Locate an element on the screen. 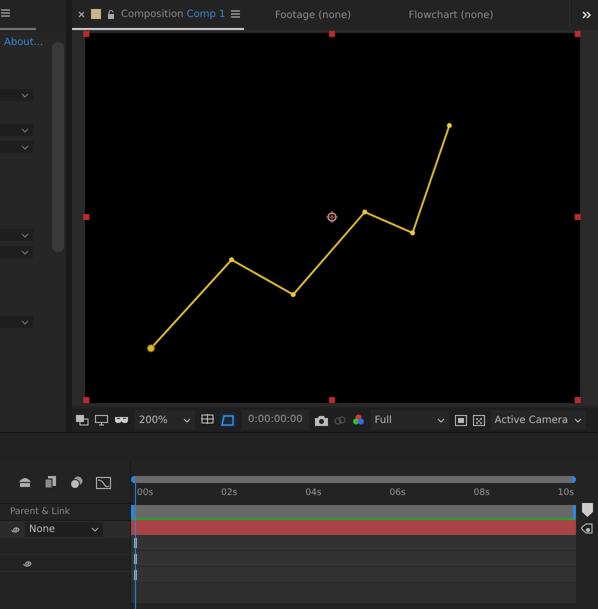 The image size is (598, 609). parent-dropdown: None is located at coordinates (64, 529).